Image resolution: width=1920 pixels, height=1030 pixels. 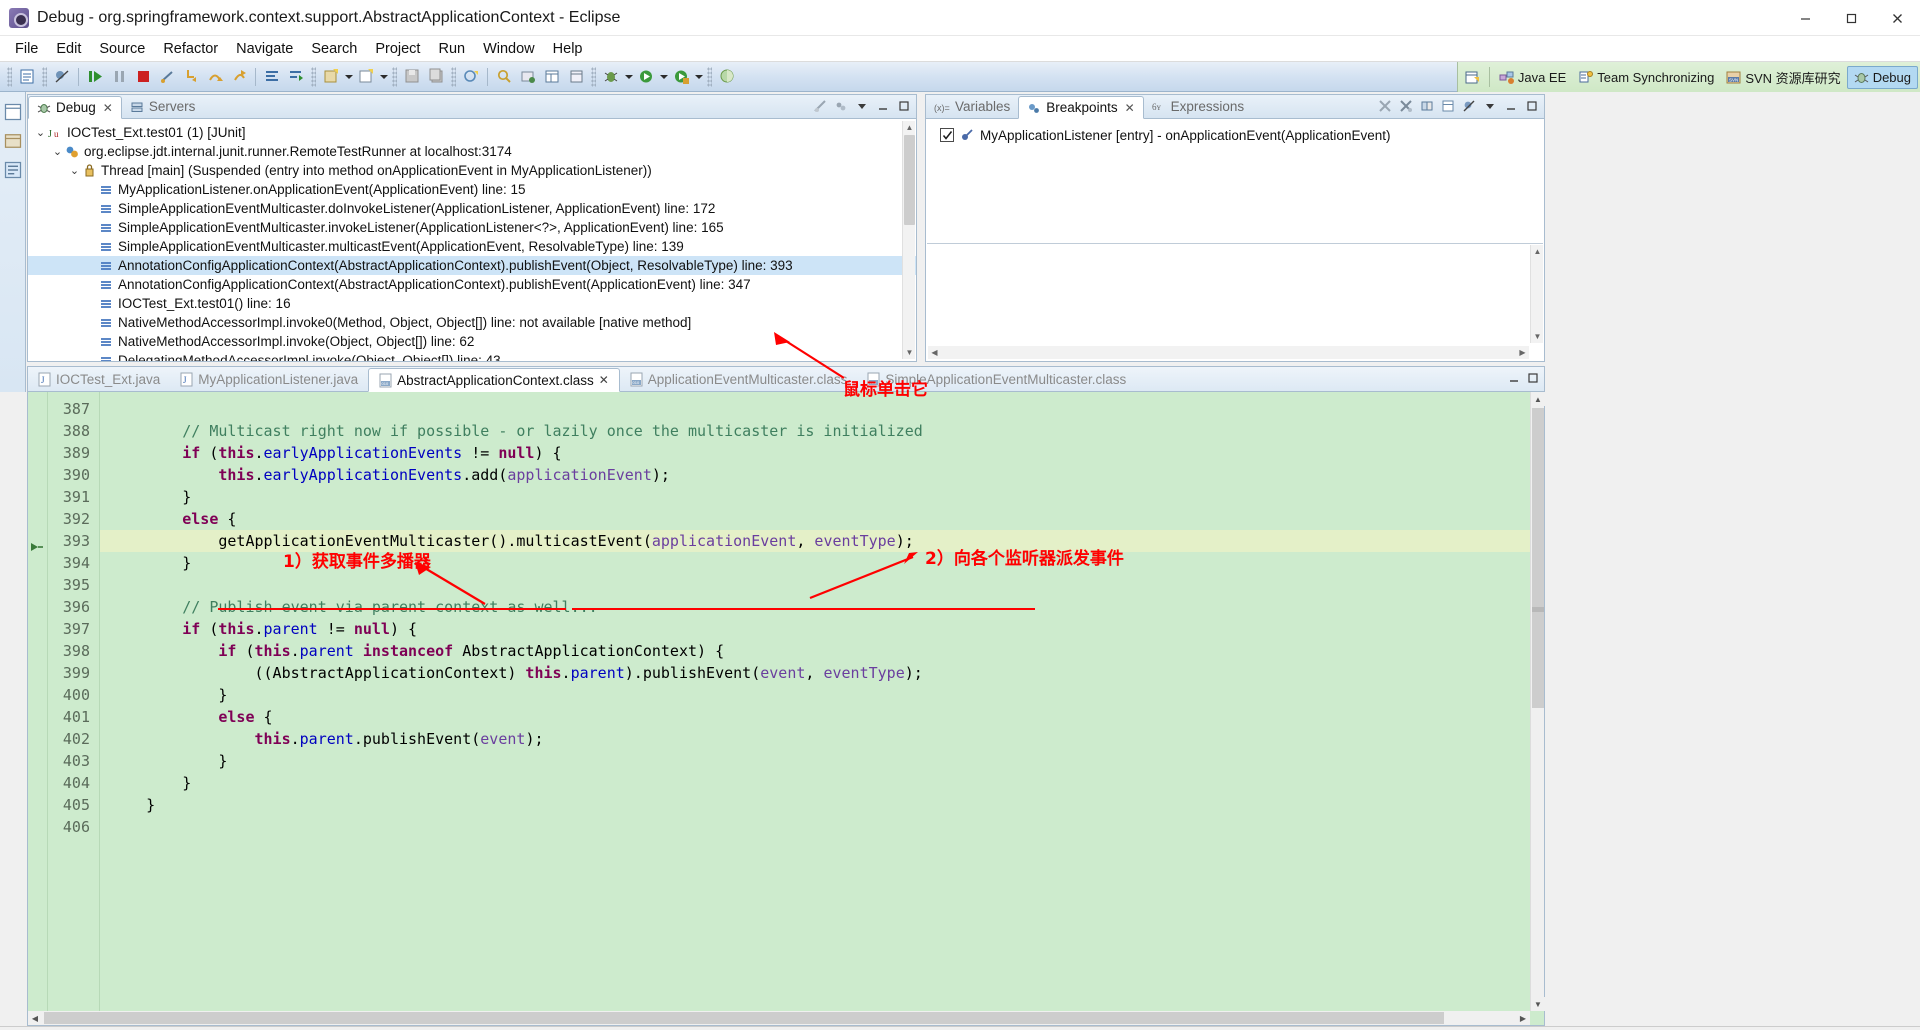 What do you see at coordinates (727, 77) in the screenshot?
I see `coverage-icon` at bounding box center [727, 77].